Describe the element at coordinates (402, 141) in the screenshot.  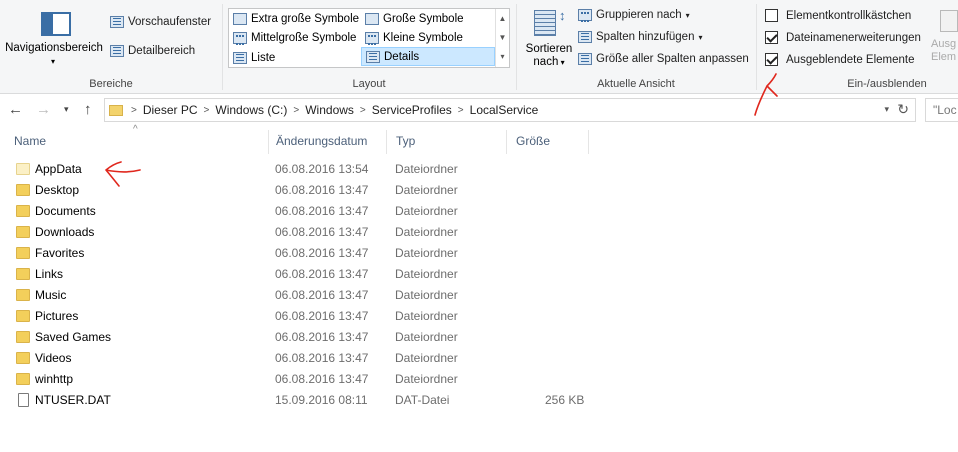
I see `column-header-type: Typ` at that location.